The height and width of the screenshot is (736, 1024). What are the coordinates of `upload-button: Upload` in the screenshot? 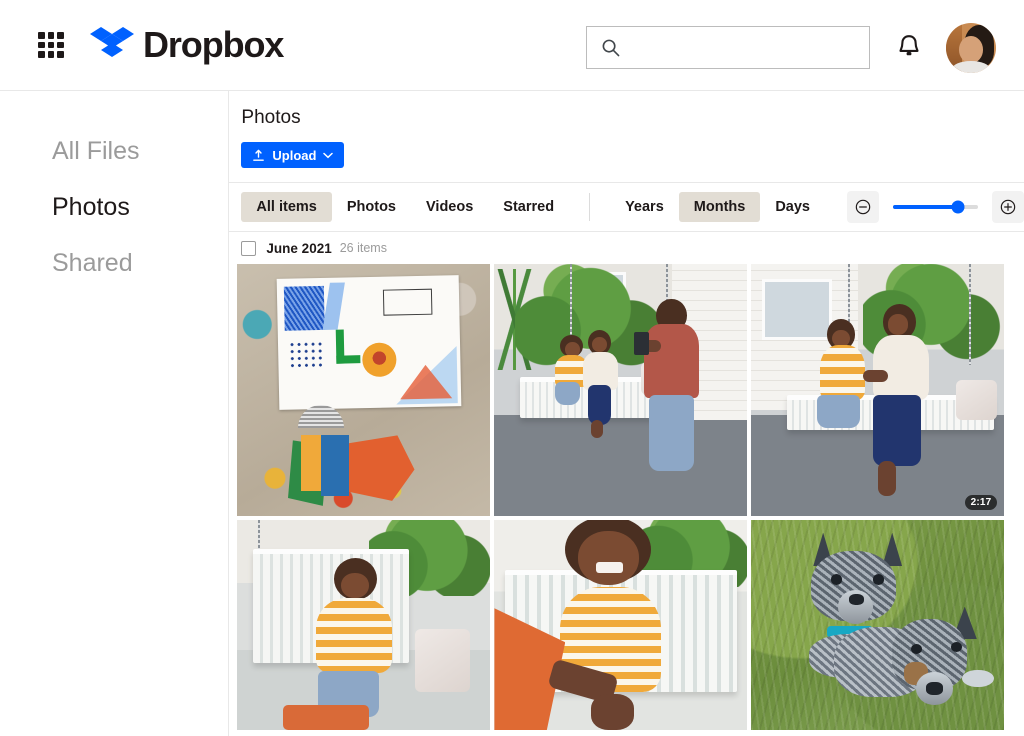 It's located at (293, 155).